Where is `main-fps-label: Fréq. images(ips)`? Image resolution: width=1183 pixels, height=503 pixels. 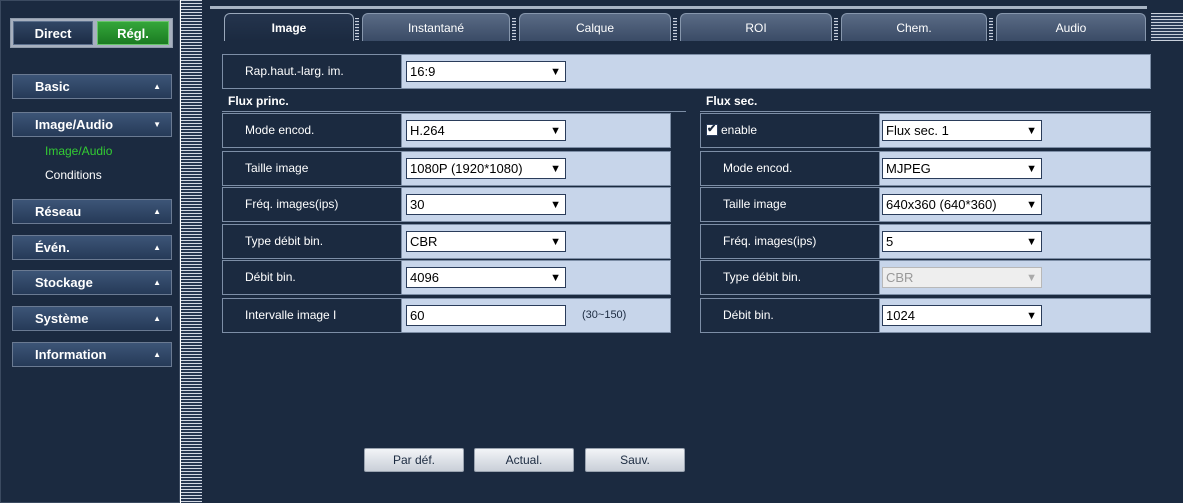 main-fps-label: Fréq. images(ips) is located at coordinates (312, 204).